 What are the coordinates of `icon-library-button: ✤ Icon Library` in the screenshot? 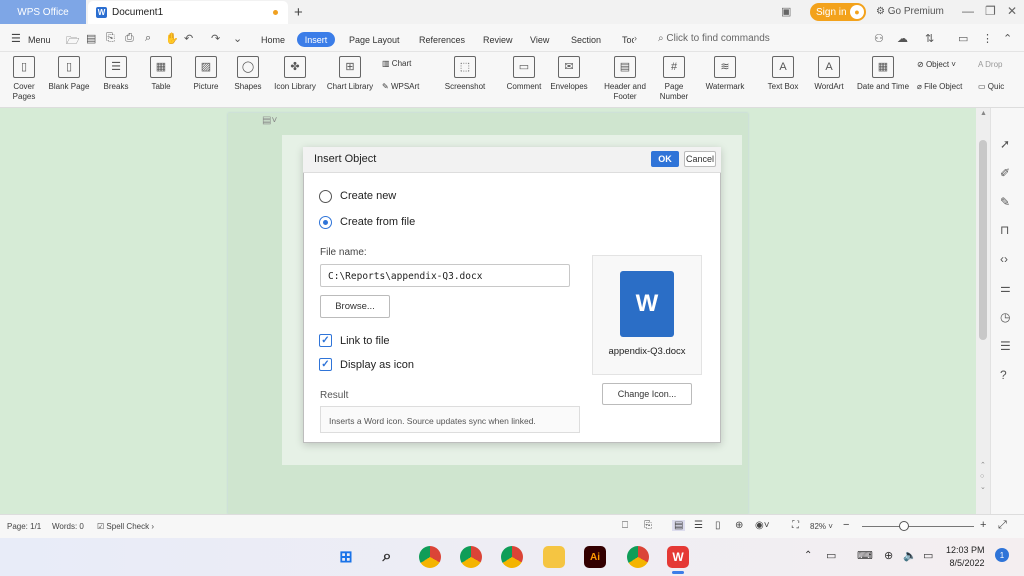 It's located at (295, 74).